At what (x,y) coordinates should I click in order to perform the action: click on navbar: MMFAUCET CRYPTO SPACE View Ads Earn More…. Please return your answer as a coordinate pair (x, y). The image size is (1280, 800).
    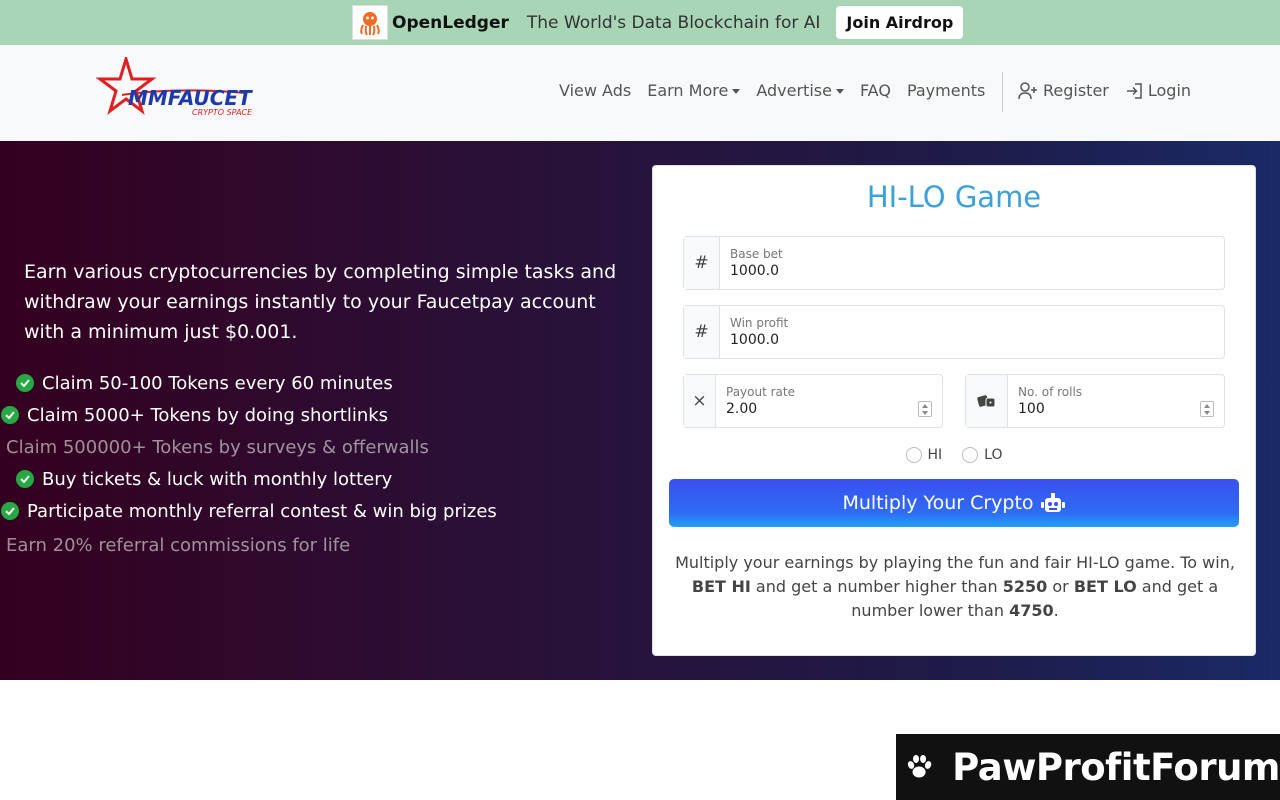
    Looking at the image, I should click on (640, 93).